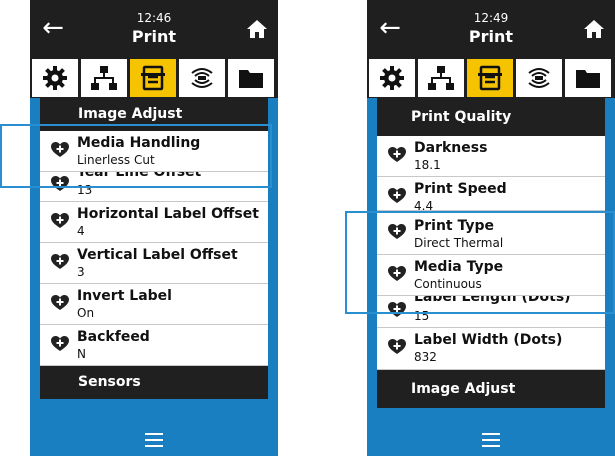 The height and width of the screenshot is (456, 615). What do you see at coordinates (81, 354) in the screenshot?
I see `item-value: N` at bounding box center [81, 354].